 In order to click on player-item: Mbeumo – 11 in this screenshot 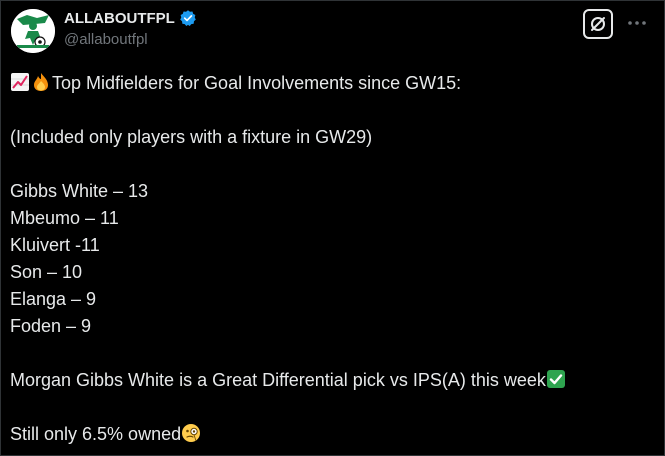, I will do `click(64, 218)`.